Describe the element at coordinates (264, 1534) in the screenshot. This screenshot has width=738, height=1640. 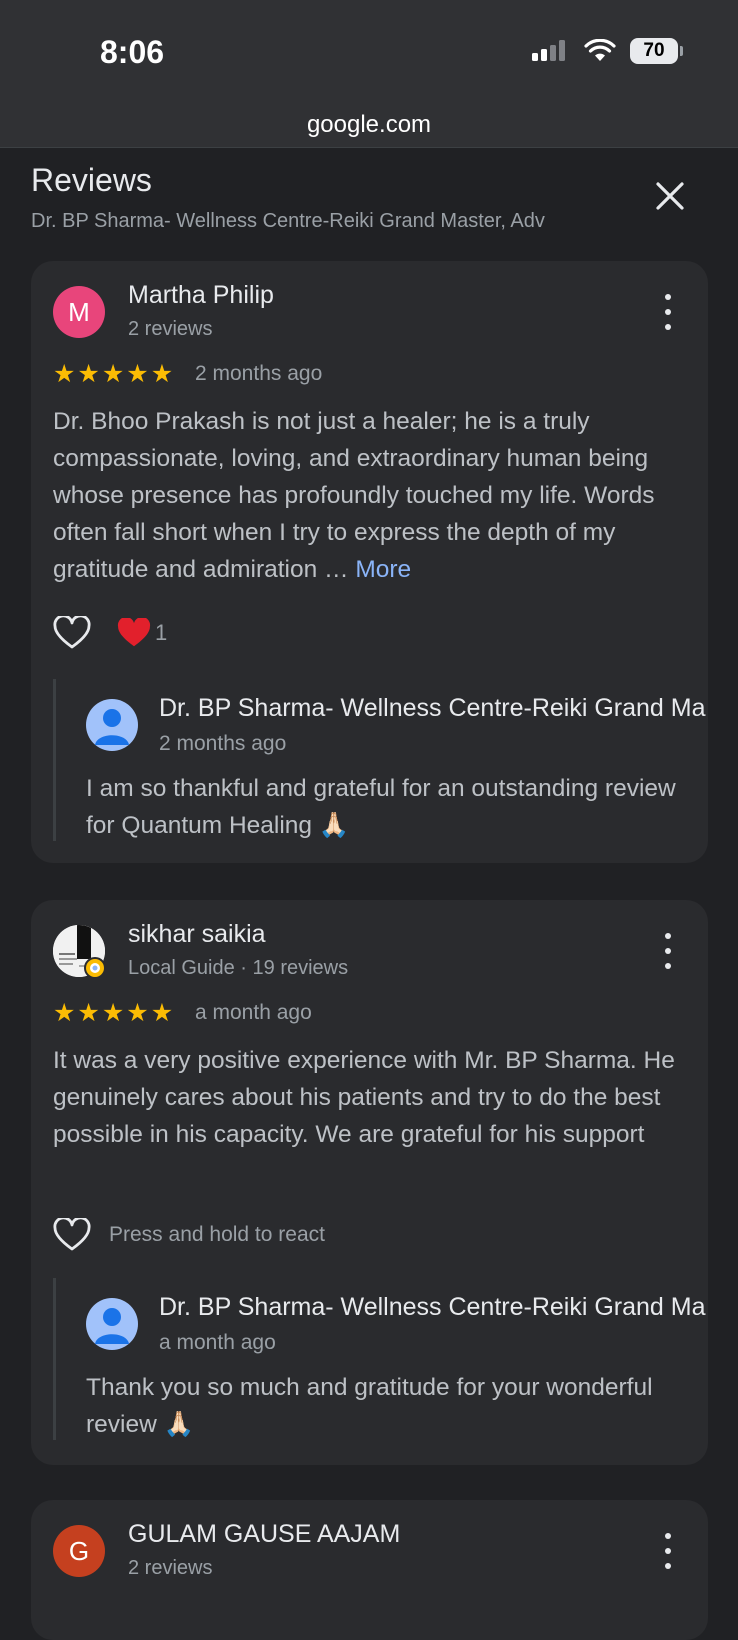
I see `reviewer-name: GULAM GAUSE AAJAM` at that location.